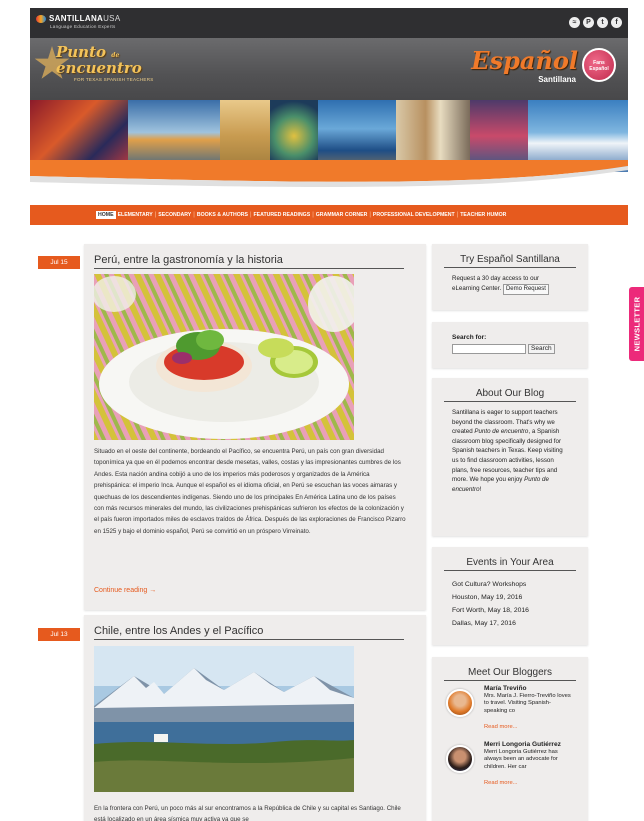 The width and height of the screenshot is (644, 821). I want to click on social-links: ≈ P t f, so click(595, 22).